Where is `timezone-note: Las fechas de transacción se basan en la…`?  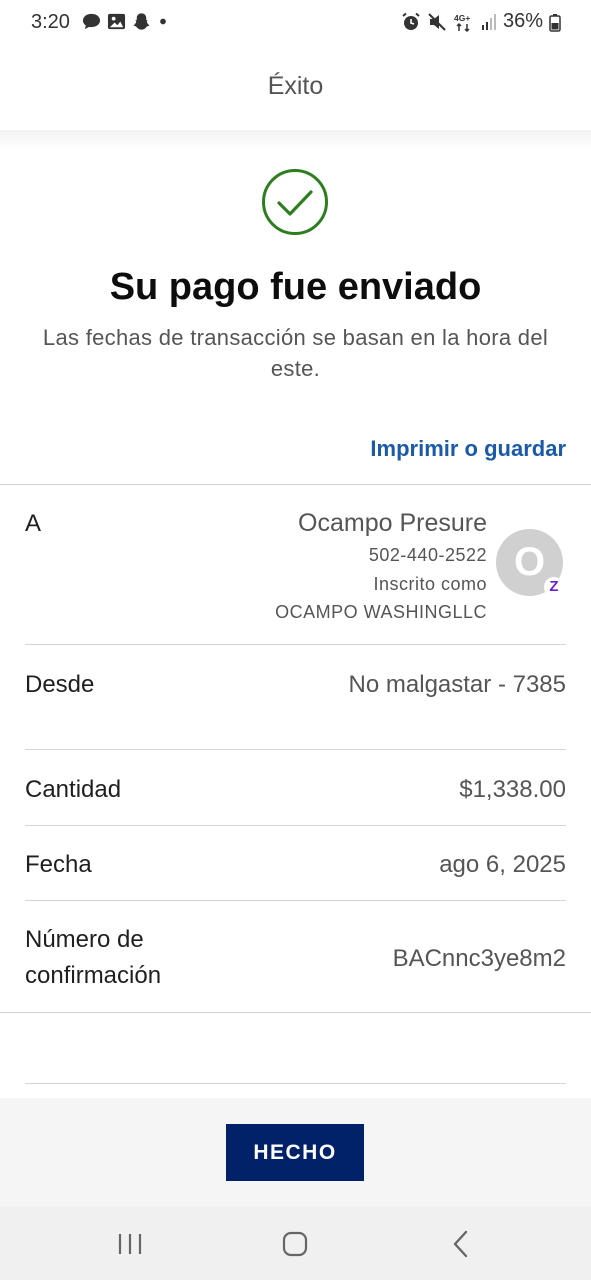 timezone-note: Las fechas de transacción se basan en la… is located at coordinates (295, 353).